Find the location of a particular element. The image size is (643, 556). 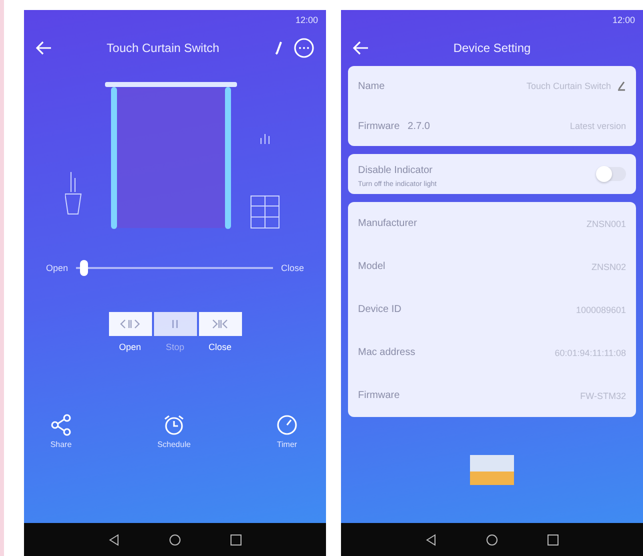

firmware-label: Firmware is located at coordinates (379, 126).